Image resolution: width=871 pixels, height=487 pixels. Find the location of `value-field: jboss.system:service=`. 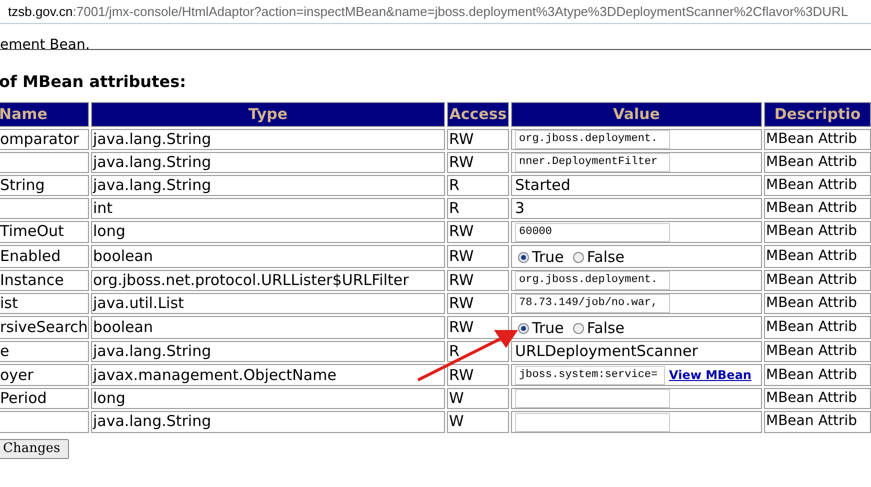

value-field: jboss.system:service= is located at coordinates (590, 375).